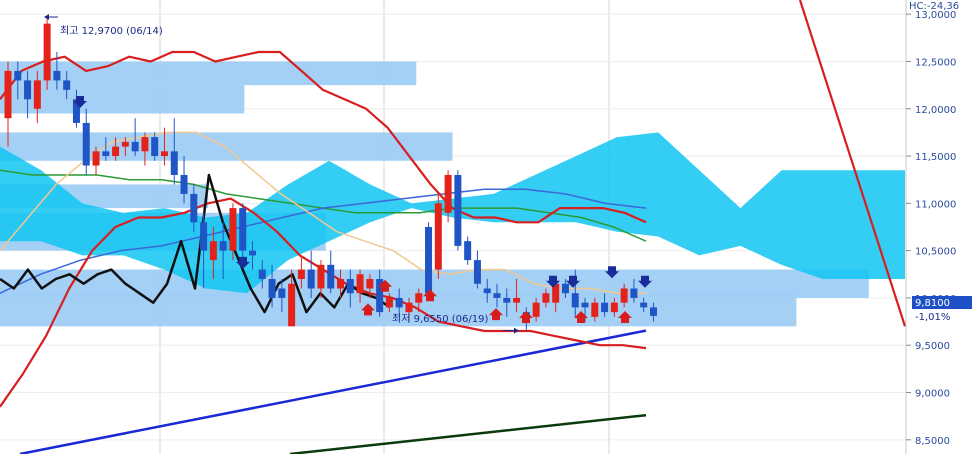 This screenshot has height=454, width=978. What do you see at coordinates (111, 31) in the screenshot?
I see `high-annotation-label: 최고 12,9700 (06/14)` at bounding box center [111, 31].